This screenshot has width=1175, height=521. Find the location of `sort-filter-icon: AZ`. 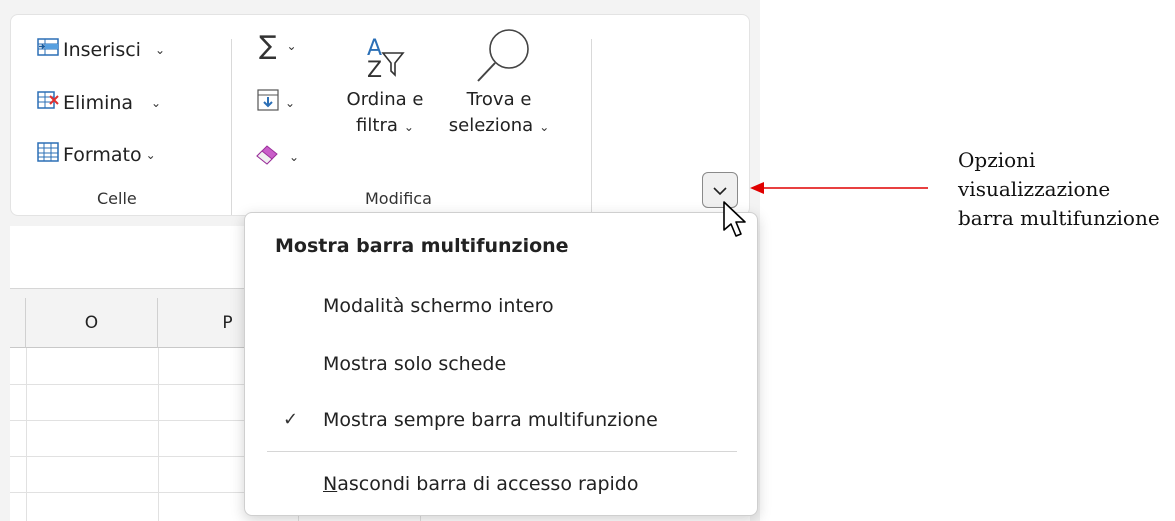

sort-filter-icon: AZ is located at coordinates (385, 59).